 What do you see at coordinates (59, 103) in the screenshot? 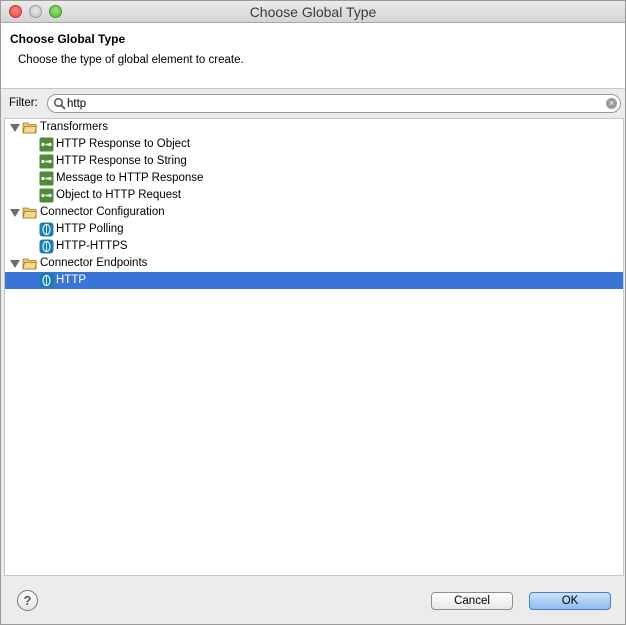
I see `search-icon` at bounding box center [59, 103].